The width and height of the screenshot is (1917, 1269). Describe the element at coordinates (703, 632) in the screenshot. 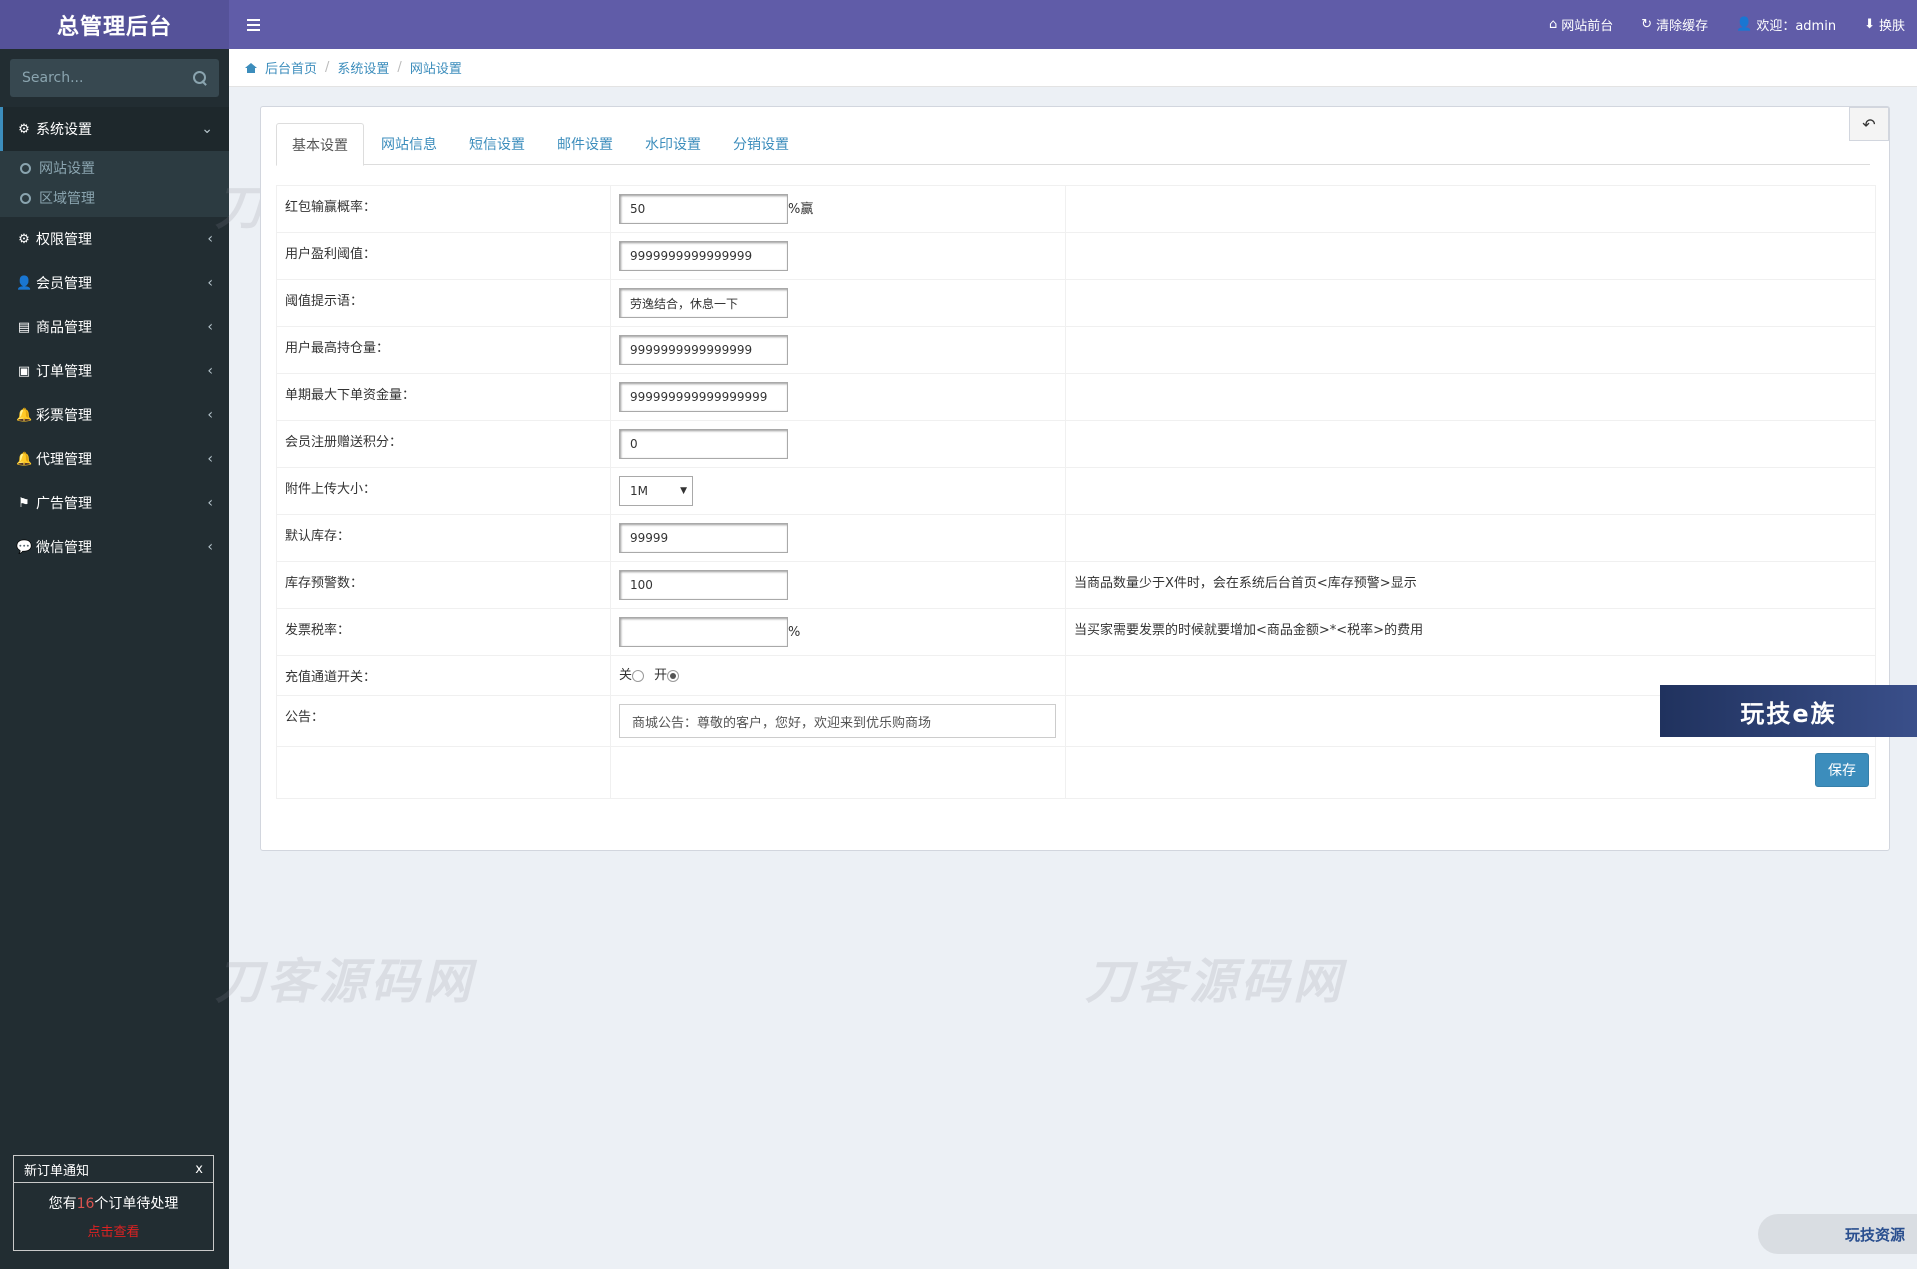

I see `invoice-tax-input` at that location.